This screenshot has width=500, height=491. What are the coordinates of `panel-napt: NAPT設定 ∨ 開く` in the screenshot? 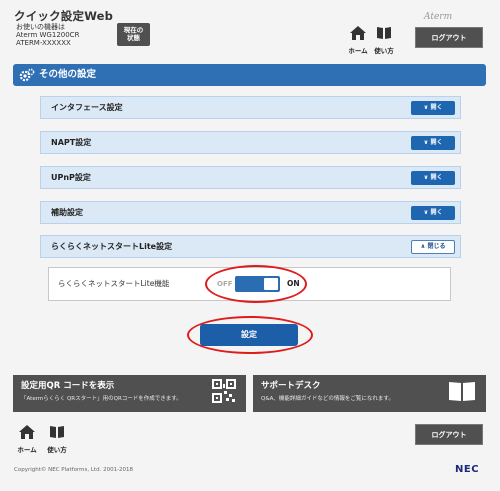 It's located at (250, 142).